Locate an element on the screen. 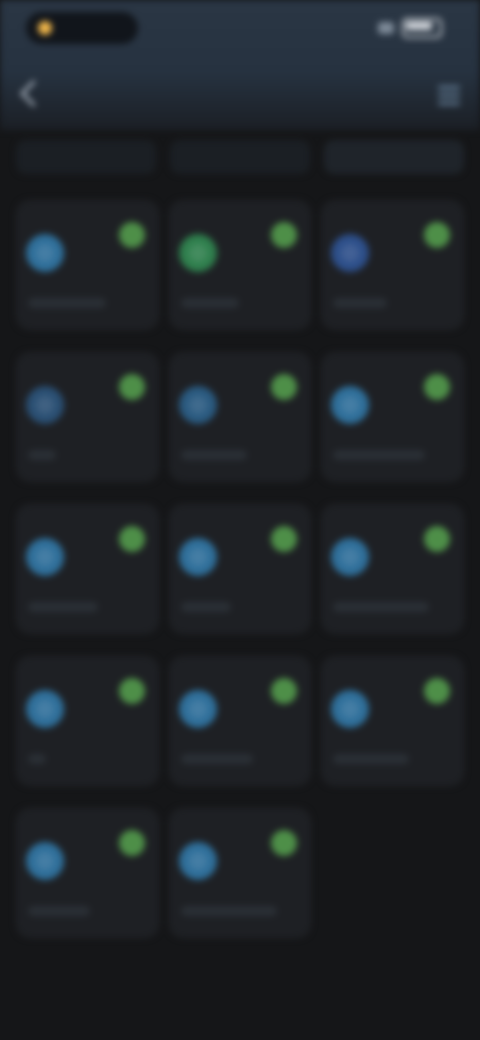 This screenshot has height=1040, width=480. back-arrow-icon is located at coordinates (33, 93).